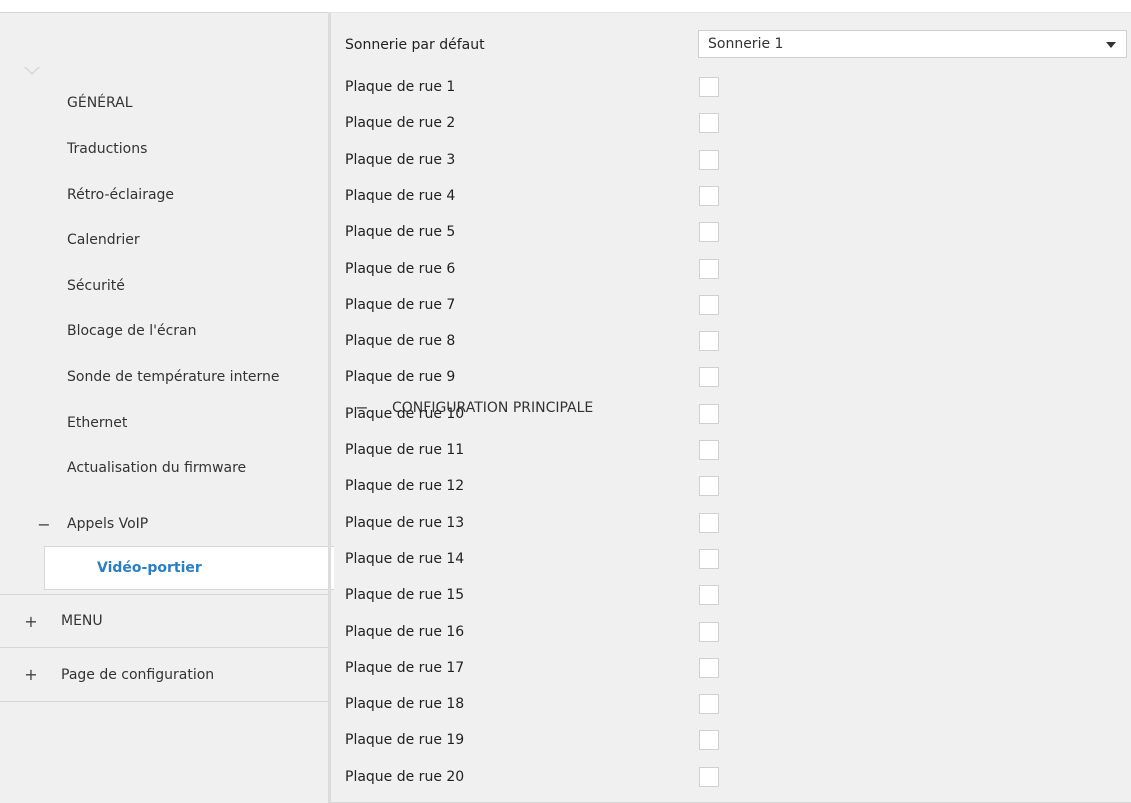 This screenshot has height=803, width=1131. What do you see at coordinates (120, 195) in the screenshot?
I see `sidebar-item-retro-eclairage: Rétro-éclairage` at bounding box center [120, 195].